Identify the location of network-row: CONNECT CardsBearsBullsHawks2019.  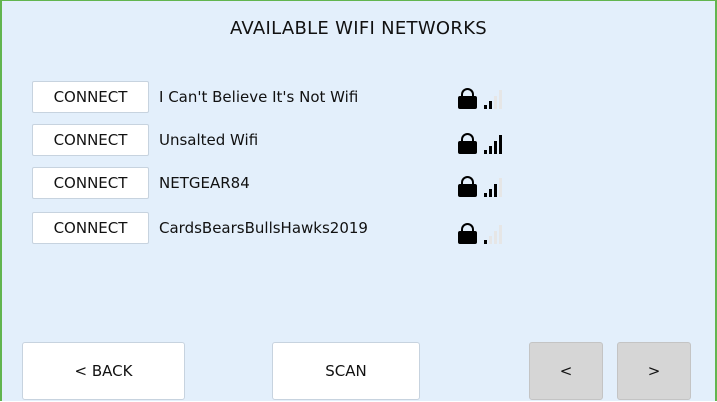
(200, 228).